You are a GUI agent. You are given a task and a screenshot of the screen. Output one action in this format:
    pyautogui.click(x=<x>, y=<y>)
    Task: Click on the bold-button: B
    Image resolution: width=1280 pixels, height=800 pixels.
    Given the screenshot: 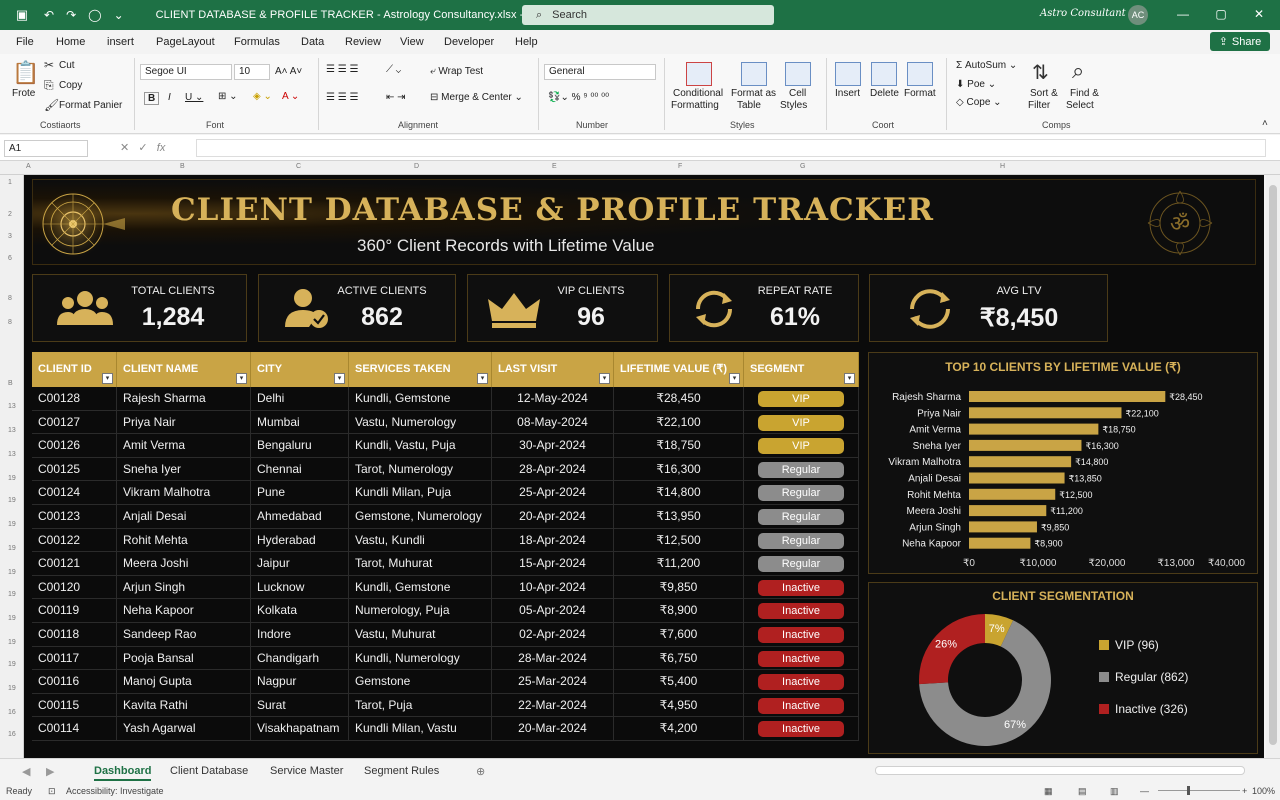 What is the action you would take?
    pyautogui.click(x=152, y=98)
    